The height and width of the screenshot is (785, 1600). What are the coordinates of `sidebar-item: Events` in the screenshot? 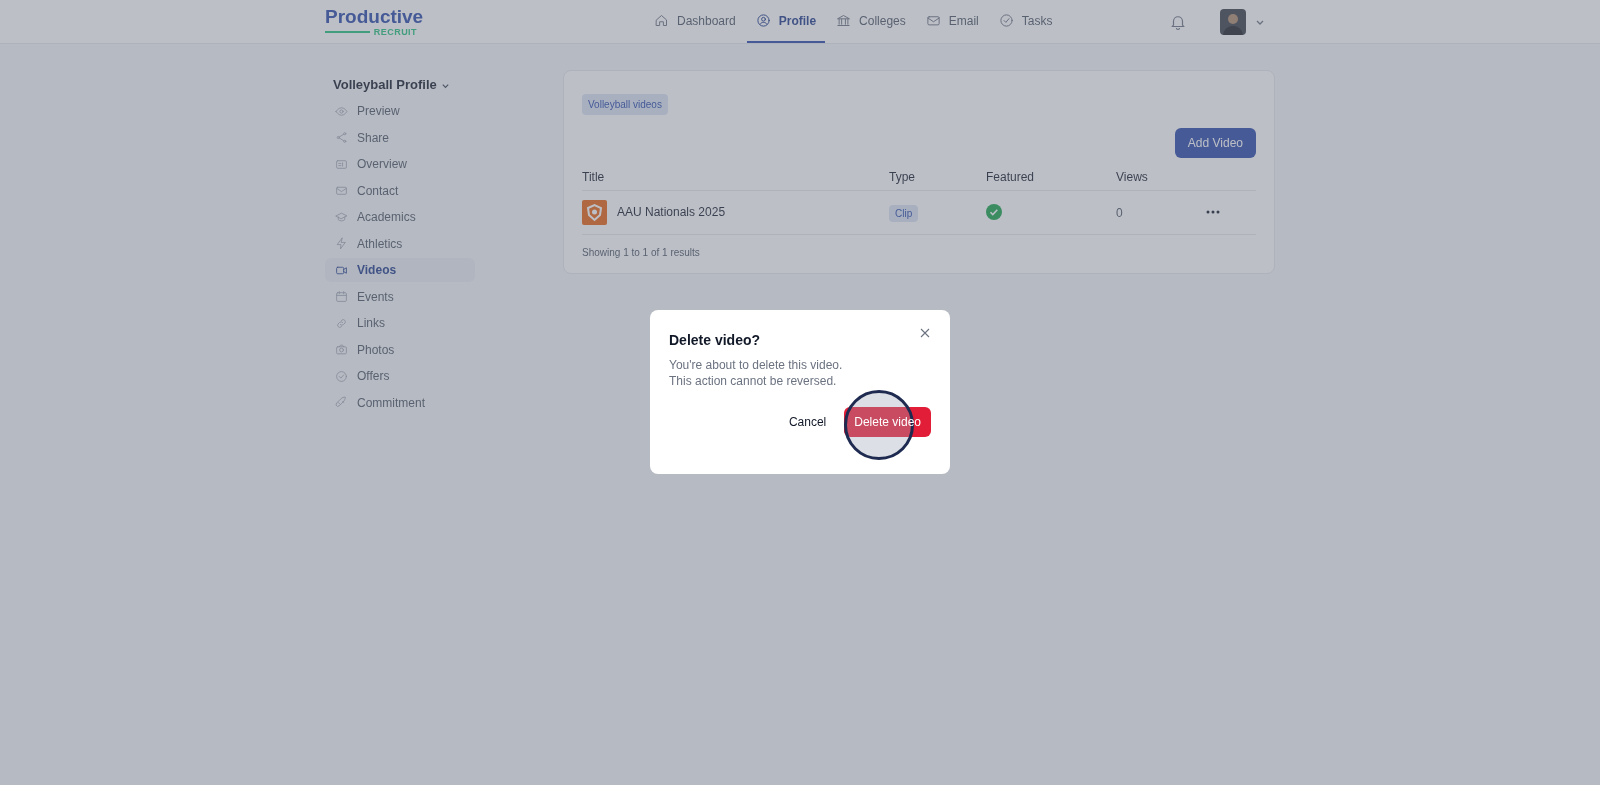 It's located at (400, 296).